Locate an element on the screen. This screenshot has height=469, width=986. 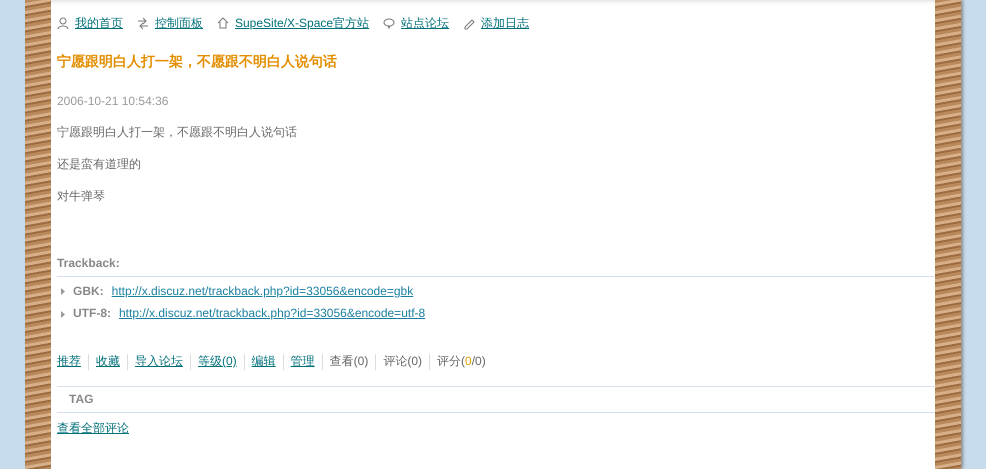
nav-link-text: SupeSite/X-Space官方站 is located at coordinates (302, 24).